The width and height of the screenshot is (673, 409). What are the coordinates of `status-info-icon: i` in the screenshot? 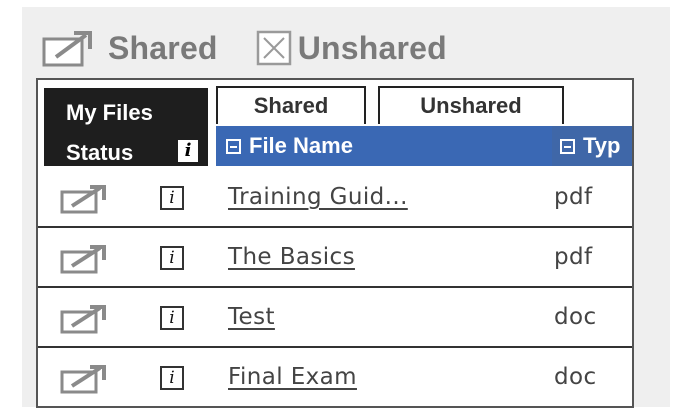 It's located at (188, 151).